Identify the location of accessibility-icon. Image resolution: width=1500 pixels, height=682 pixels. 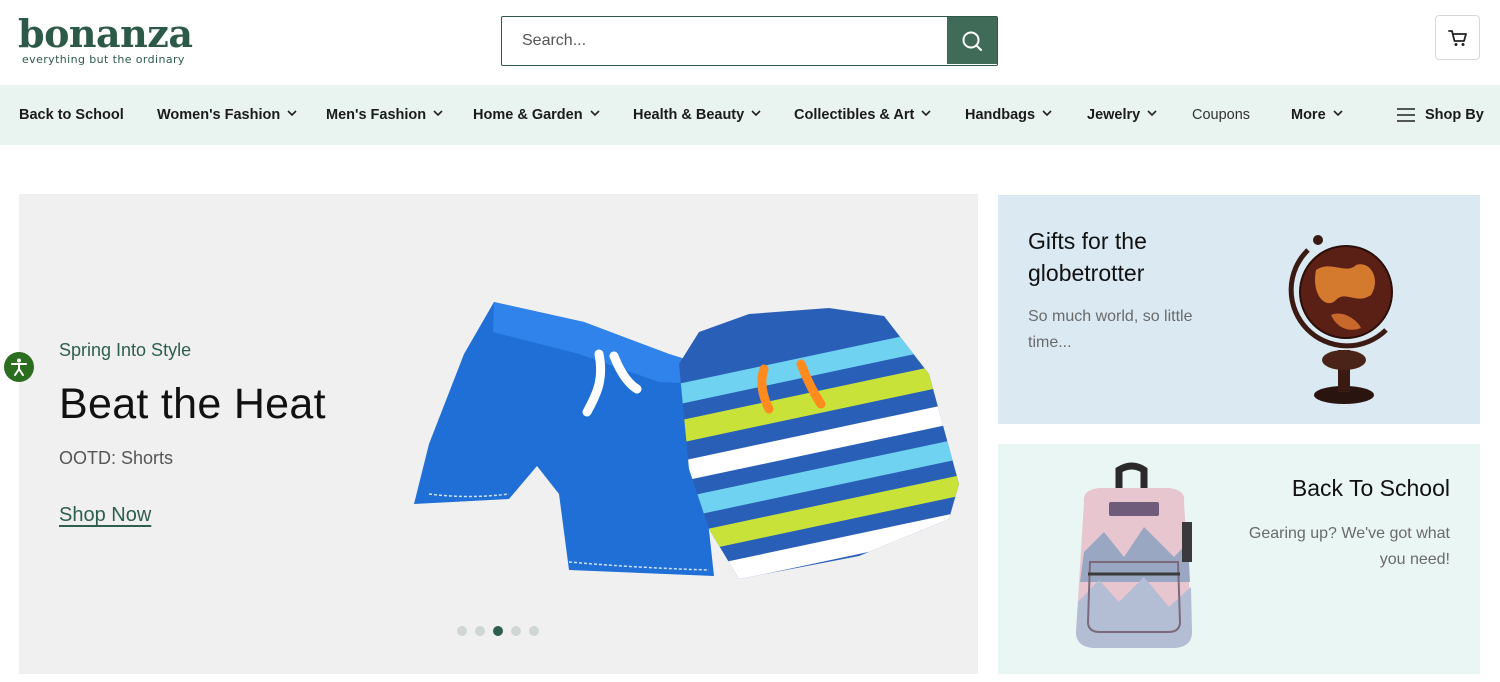
(19, 367).